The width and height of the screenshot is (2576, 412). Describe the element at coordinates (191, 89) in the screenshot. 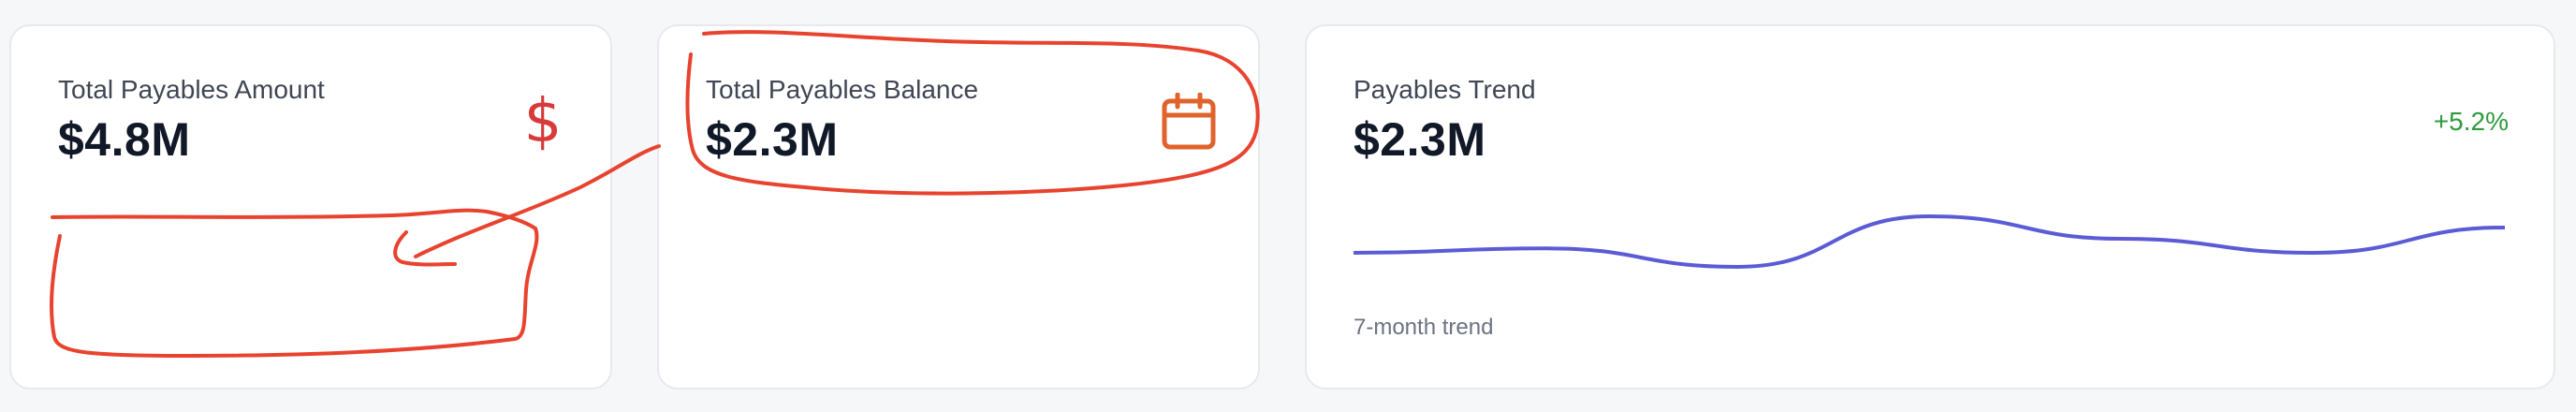

I see `card-title: Total Payables Amount` at that location.